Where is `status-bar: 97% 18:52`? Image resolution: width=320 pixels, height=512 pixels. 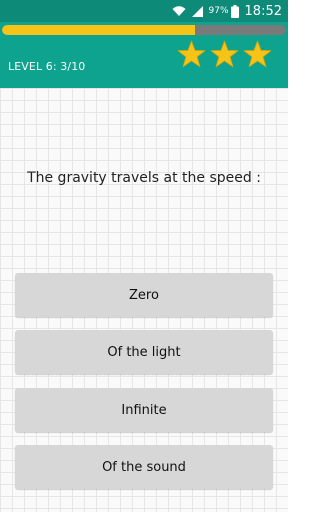
status-bar: 97% 18:52 is located at coordinates (144, 11).